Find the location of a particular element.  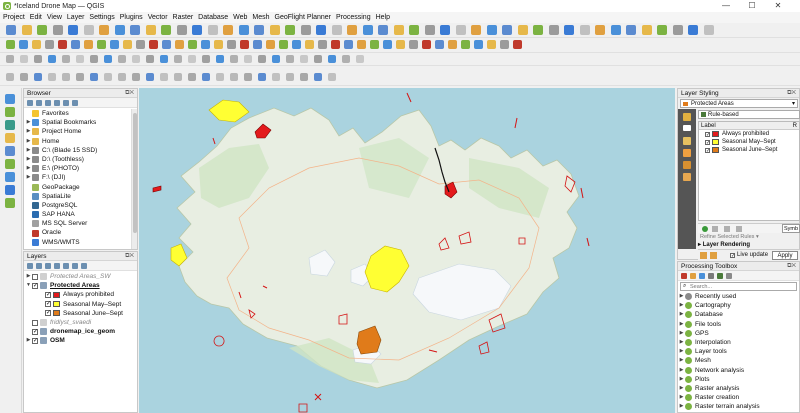

browser-item-oracle: Oracle is located at coordinates (81, 232).